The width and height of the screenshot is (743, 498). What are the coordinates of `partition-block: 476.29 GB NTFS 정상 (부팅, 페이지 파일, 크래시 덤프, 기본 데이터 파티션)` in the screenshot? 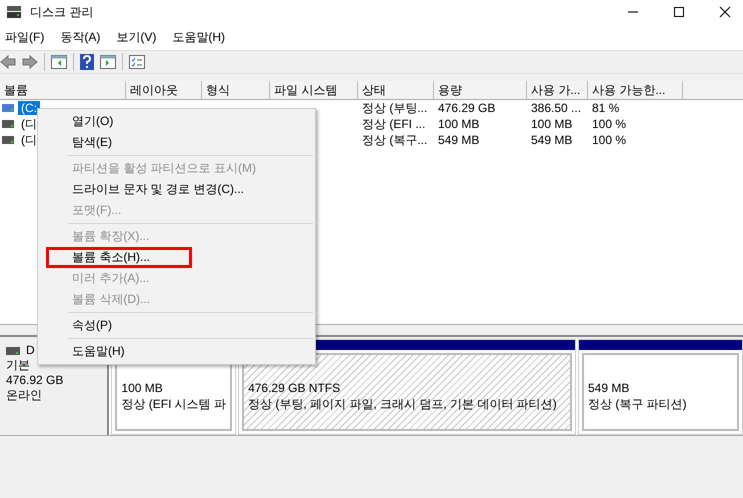 It's located at (407, 387).